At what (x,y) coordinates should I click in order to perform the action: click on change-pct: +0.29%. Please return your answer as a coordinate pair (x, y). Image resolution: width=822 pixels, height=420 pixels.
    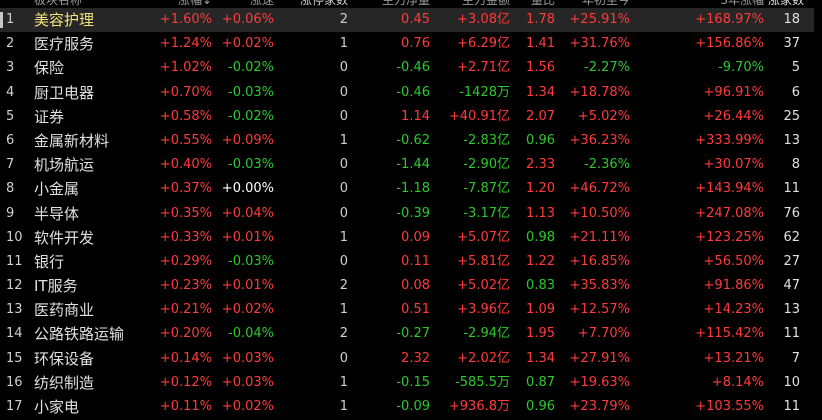
    Looking at the image, I should click on (185, 261).